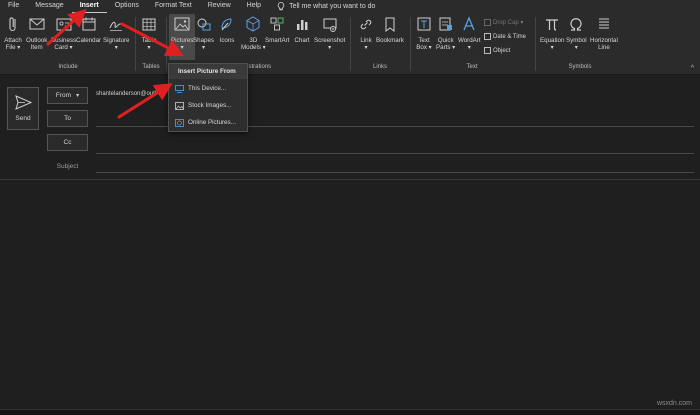 This screenshot has width=700, height=415. What do you see at coordinates (203, 24) in the screenshot?
I see `shapes-icon` at bounding box center [203, 24].